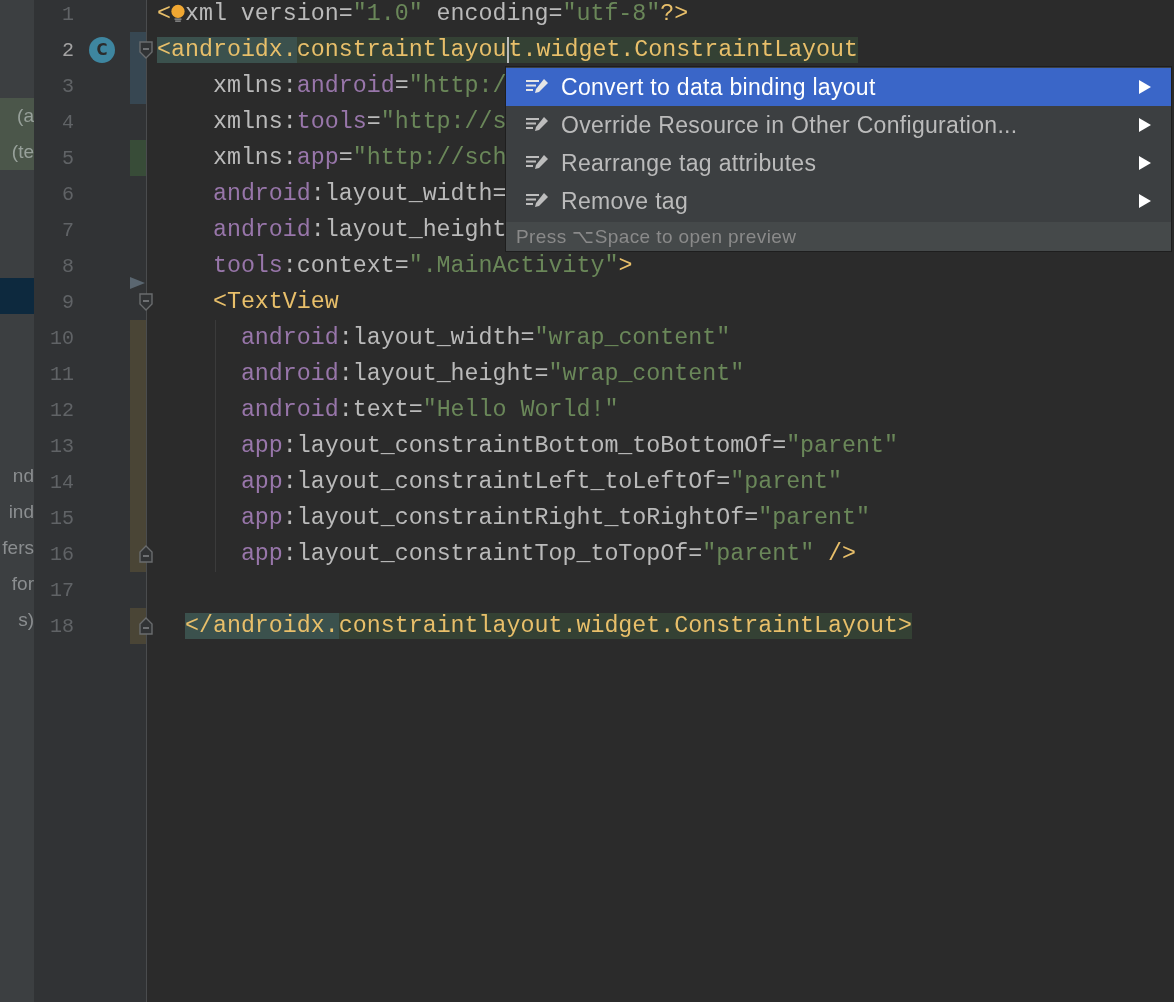  What do you see at coordinates (275, 302) in the screenshot?
I see `code-line: <TextView` at bounding box center [275, 302].